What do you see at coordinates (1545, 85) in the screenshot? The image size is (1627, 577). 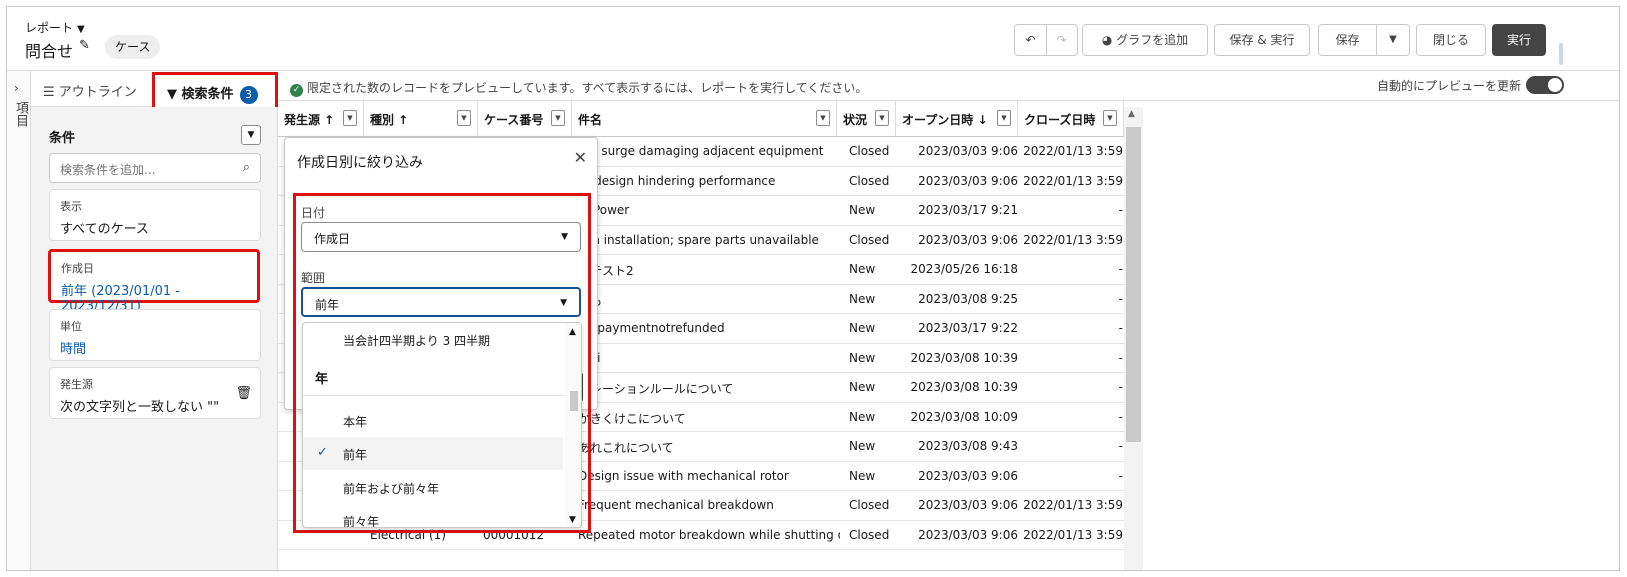 I see `auto-preview-toggle` at bounding box center [1545, 85].